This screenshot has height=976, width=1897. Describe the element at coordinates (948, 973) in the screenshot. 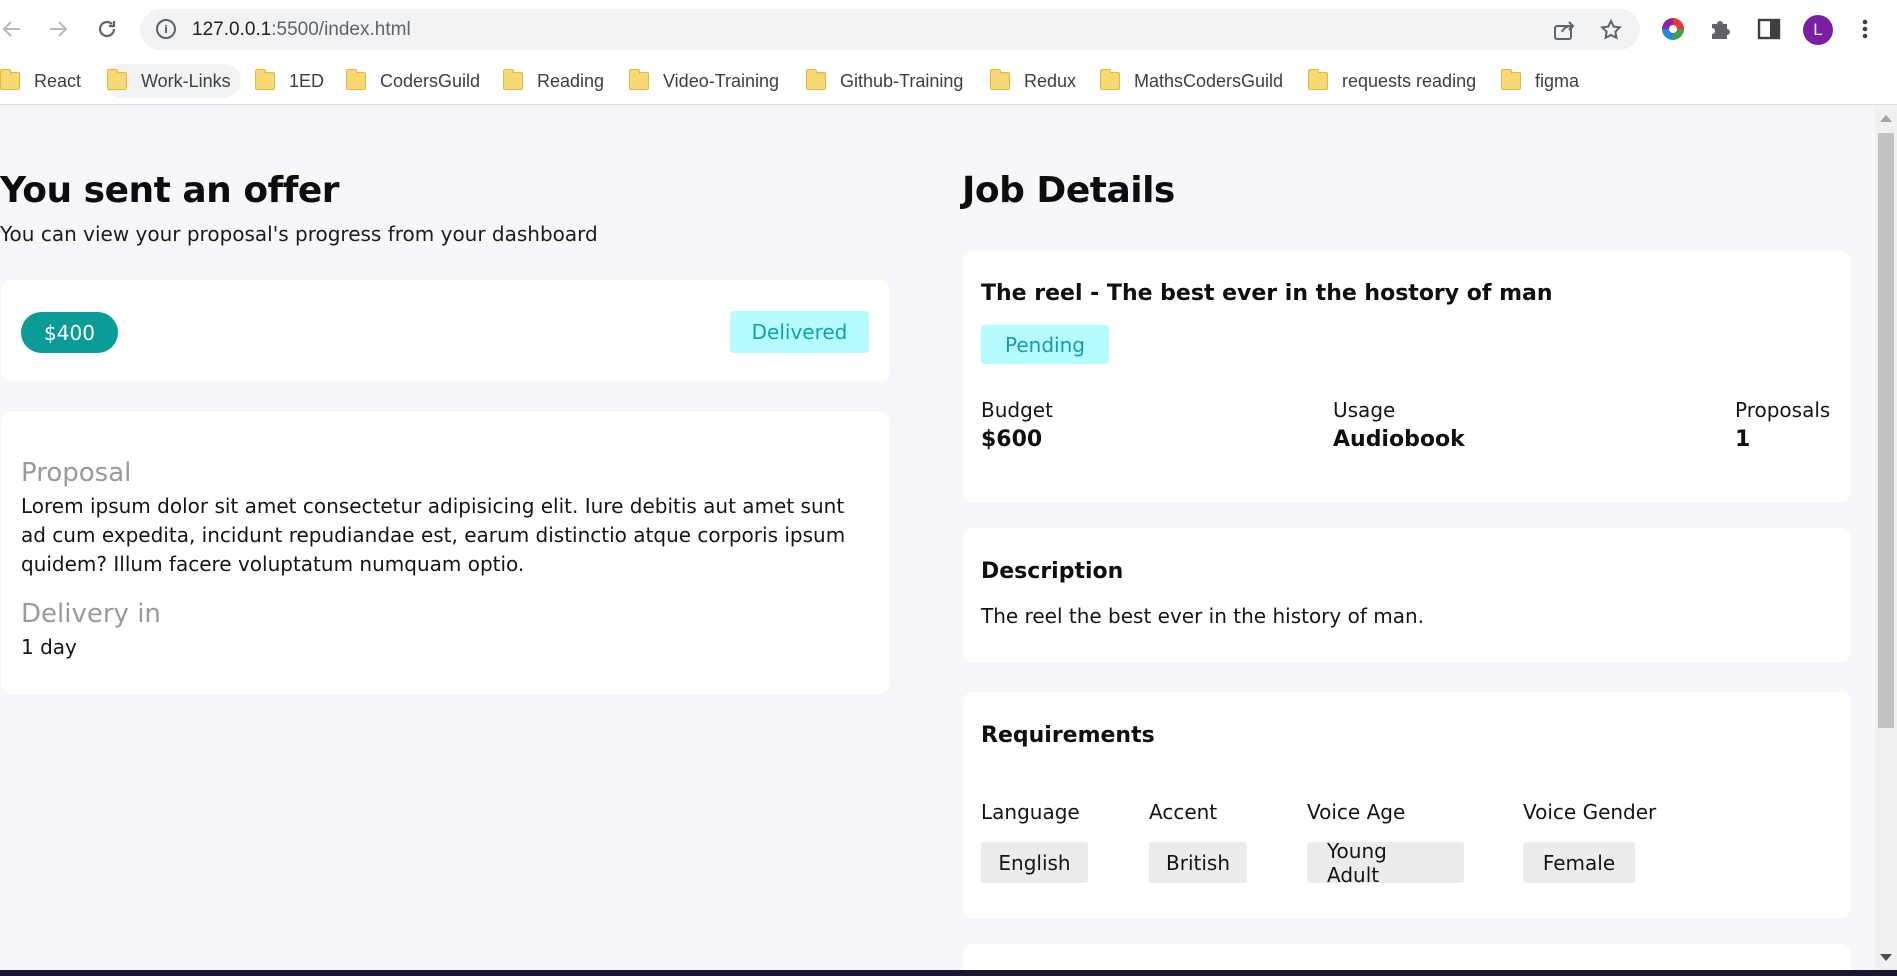

I see `taskbar-edge` at that location.